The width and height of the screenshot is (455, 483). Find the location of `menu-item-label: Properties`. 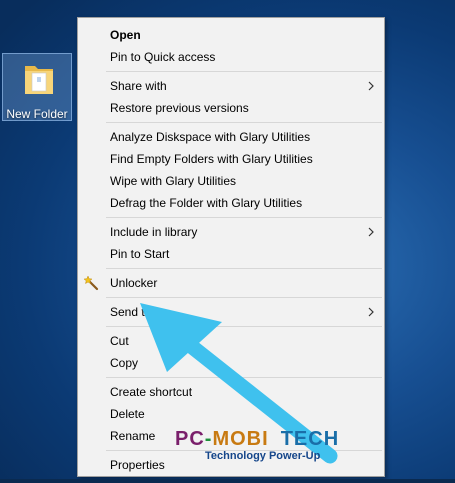

menu-item-label: Properties is located at coordinates (137, 465).